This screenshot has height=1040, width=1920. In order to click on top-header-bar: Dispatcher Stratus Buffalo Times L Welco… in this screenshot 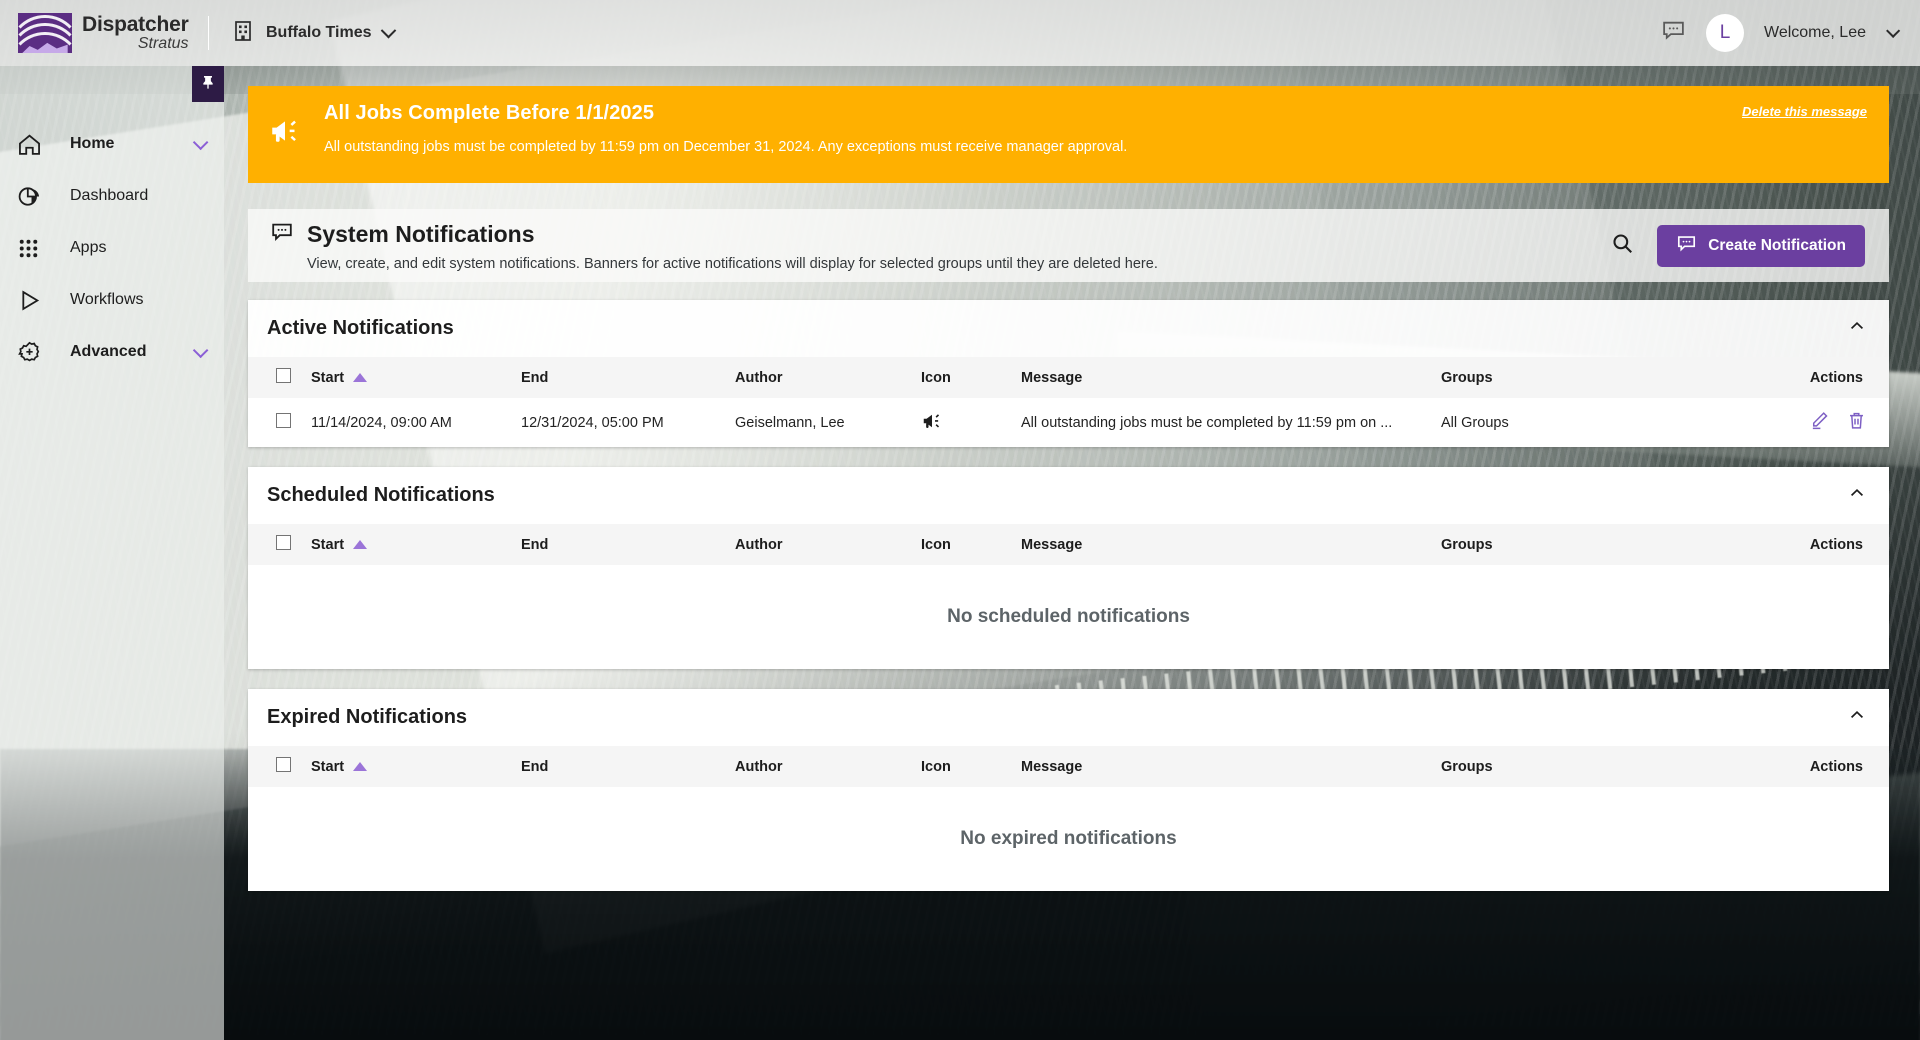, I will do `click(960, 33)`.